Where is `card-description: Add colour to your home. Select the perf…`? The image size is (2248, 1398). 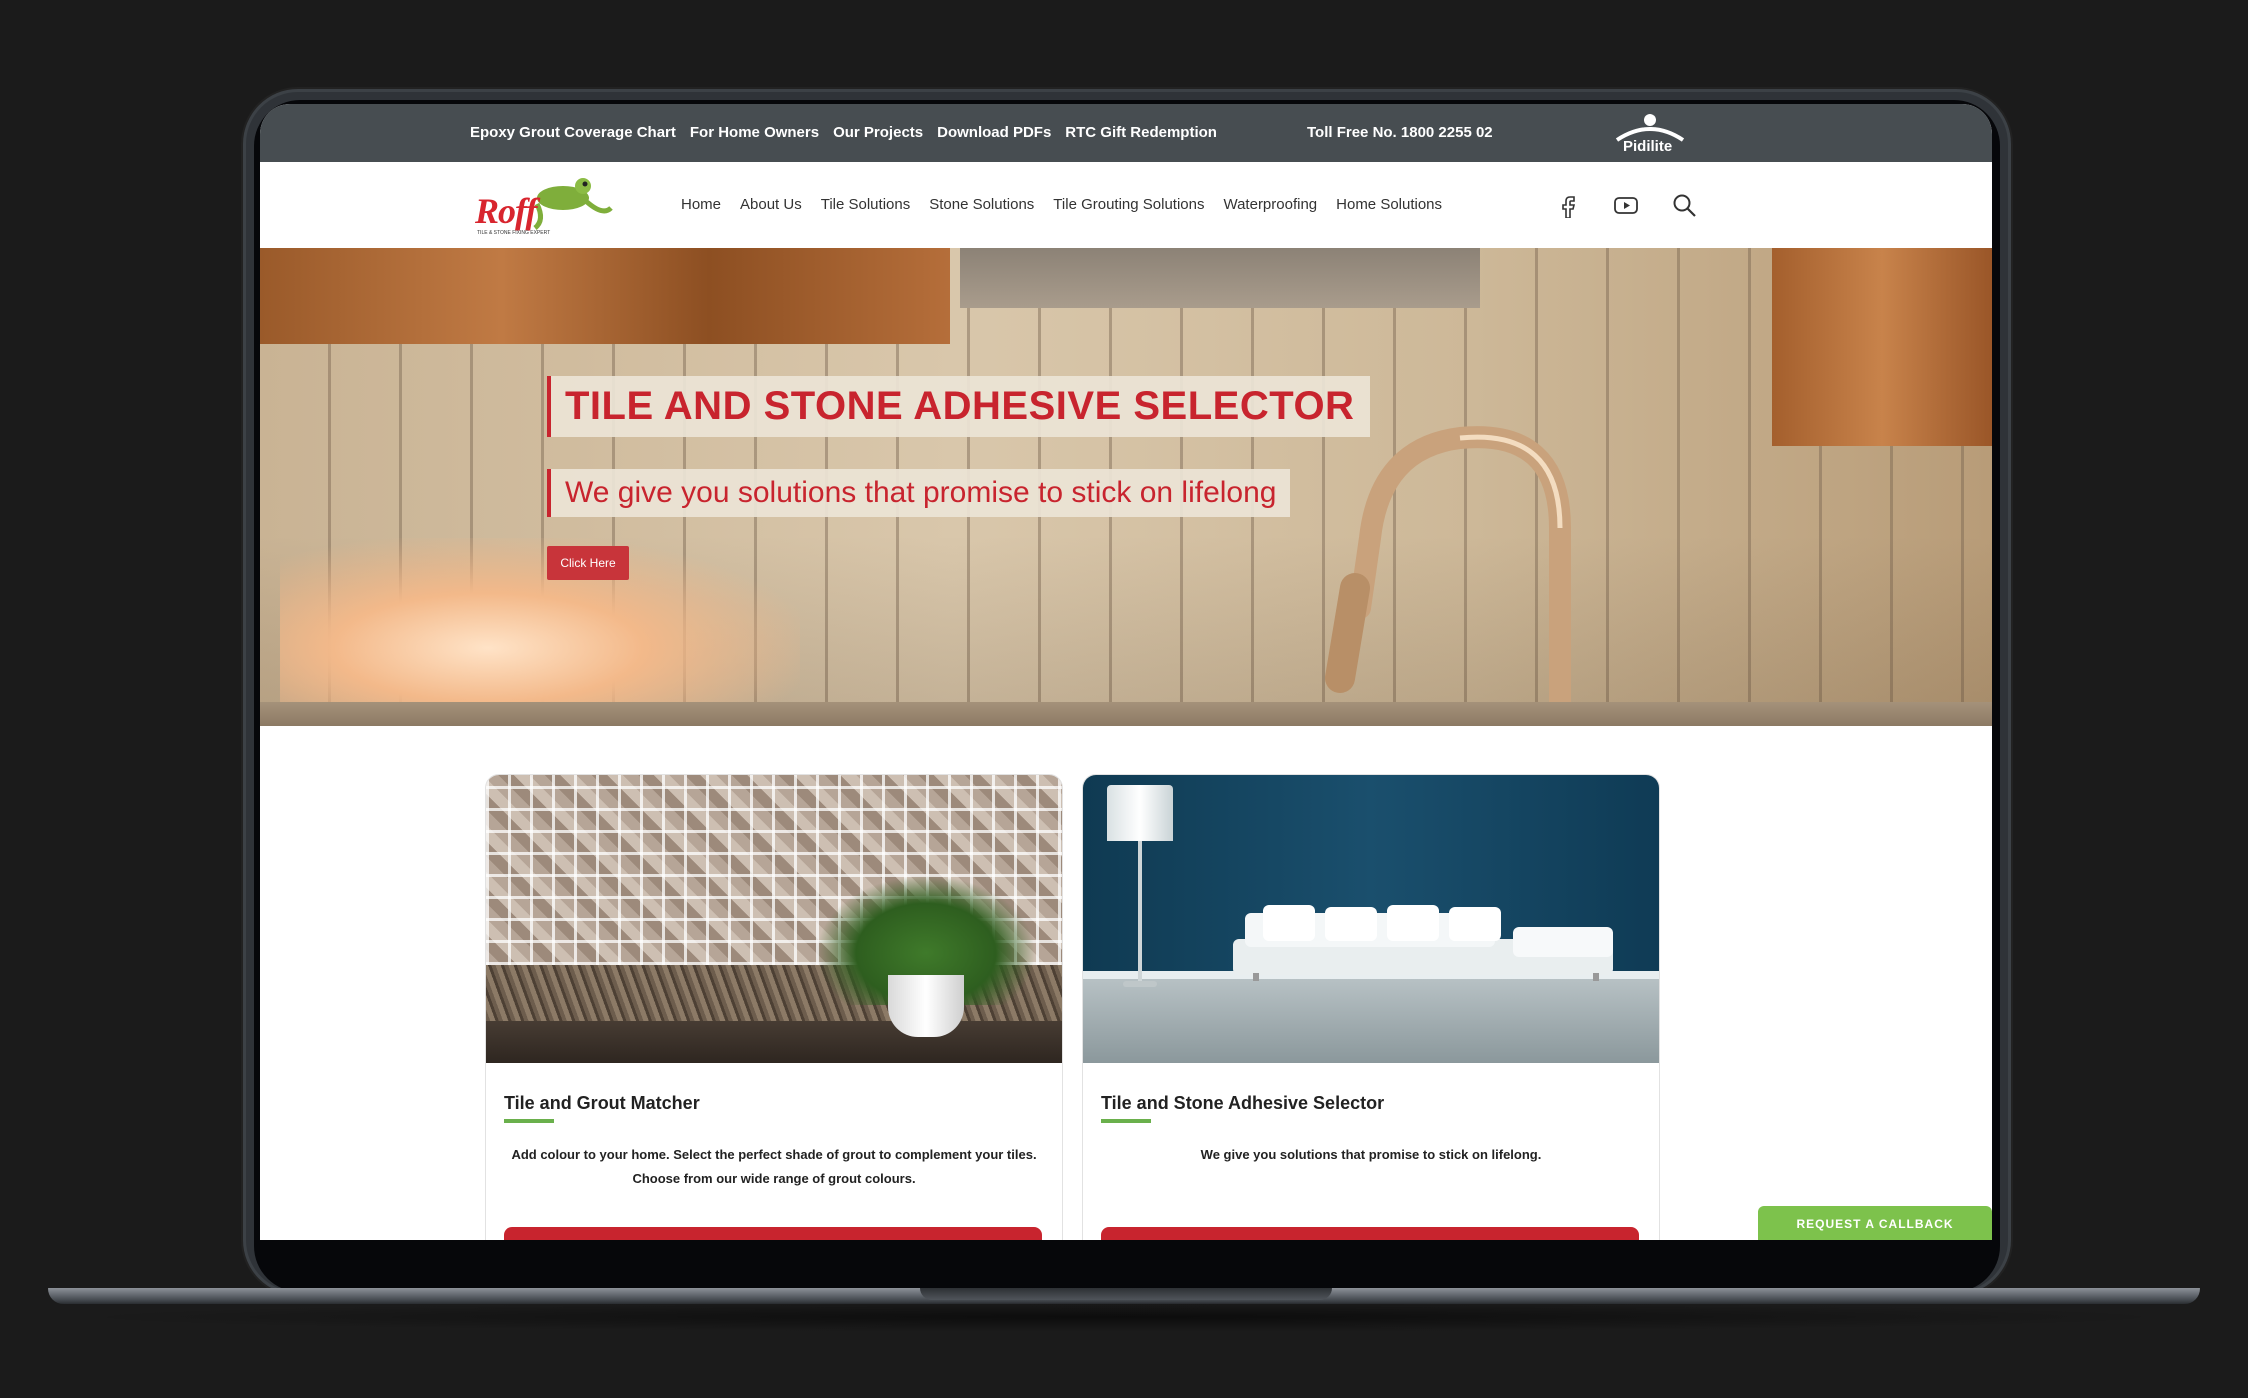 card-description: Add colour to your home. Select the perf… is located at coordinates (774, 1166).